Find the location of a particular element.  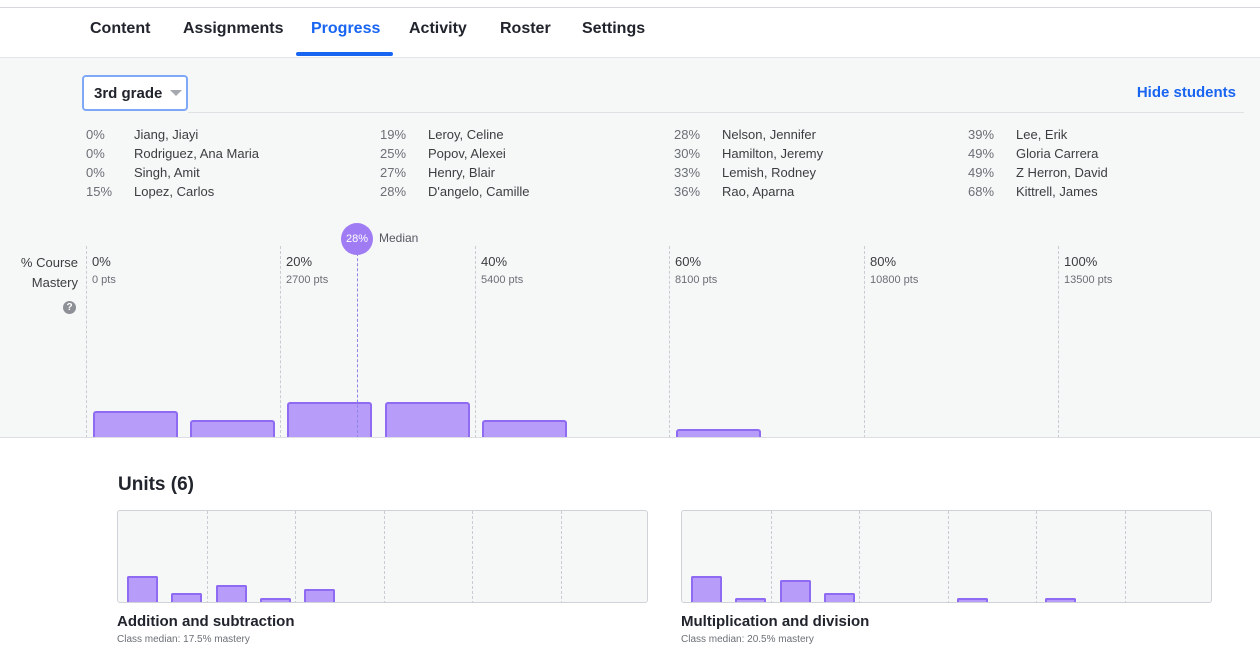

mastery-column-label: 0% is located at coordinates (101, 261).